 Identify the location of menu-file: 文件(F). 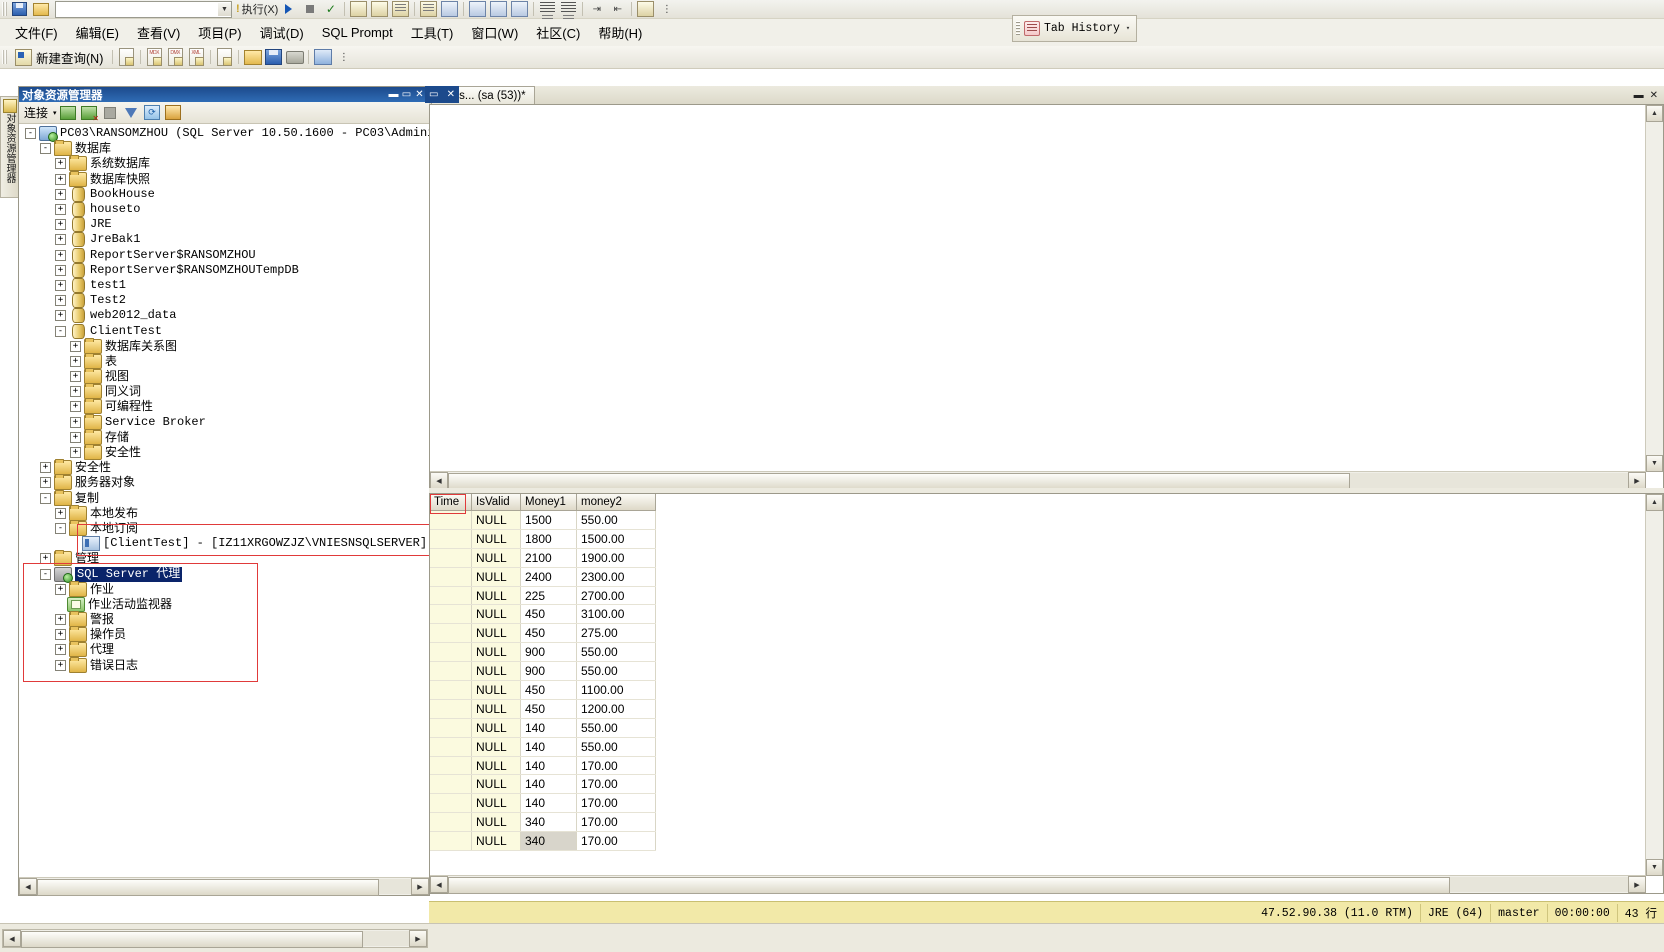
(36, 32).